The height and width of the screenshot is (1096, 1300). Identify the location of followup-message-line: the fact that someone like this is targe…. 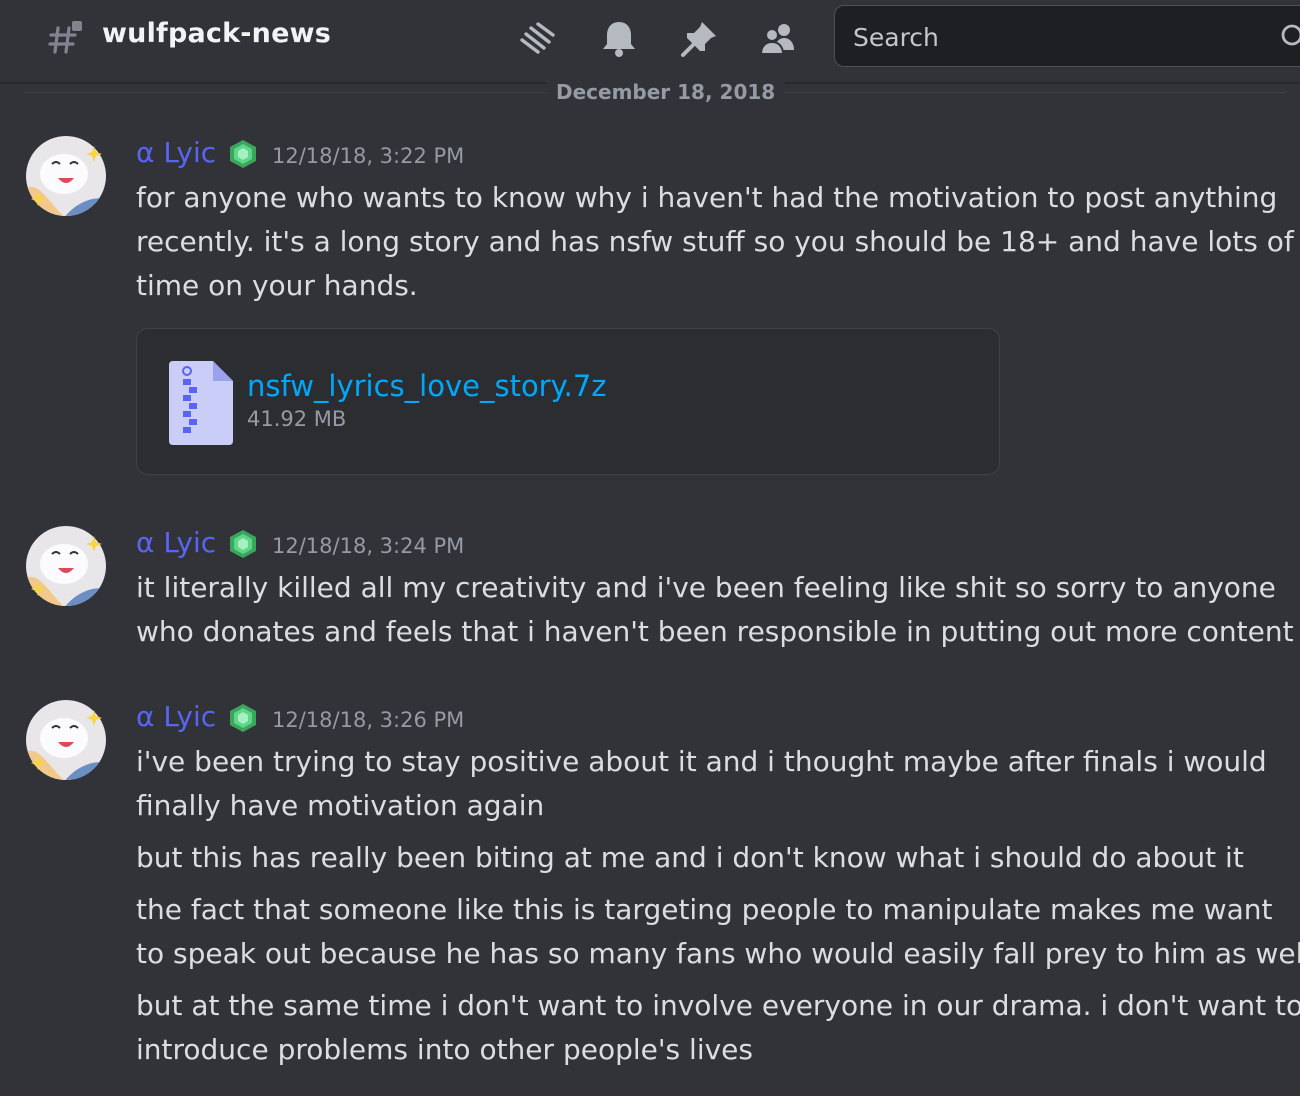
(704, 909).